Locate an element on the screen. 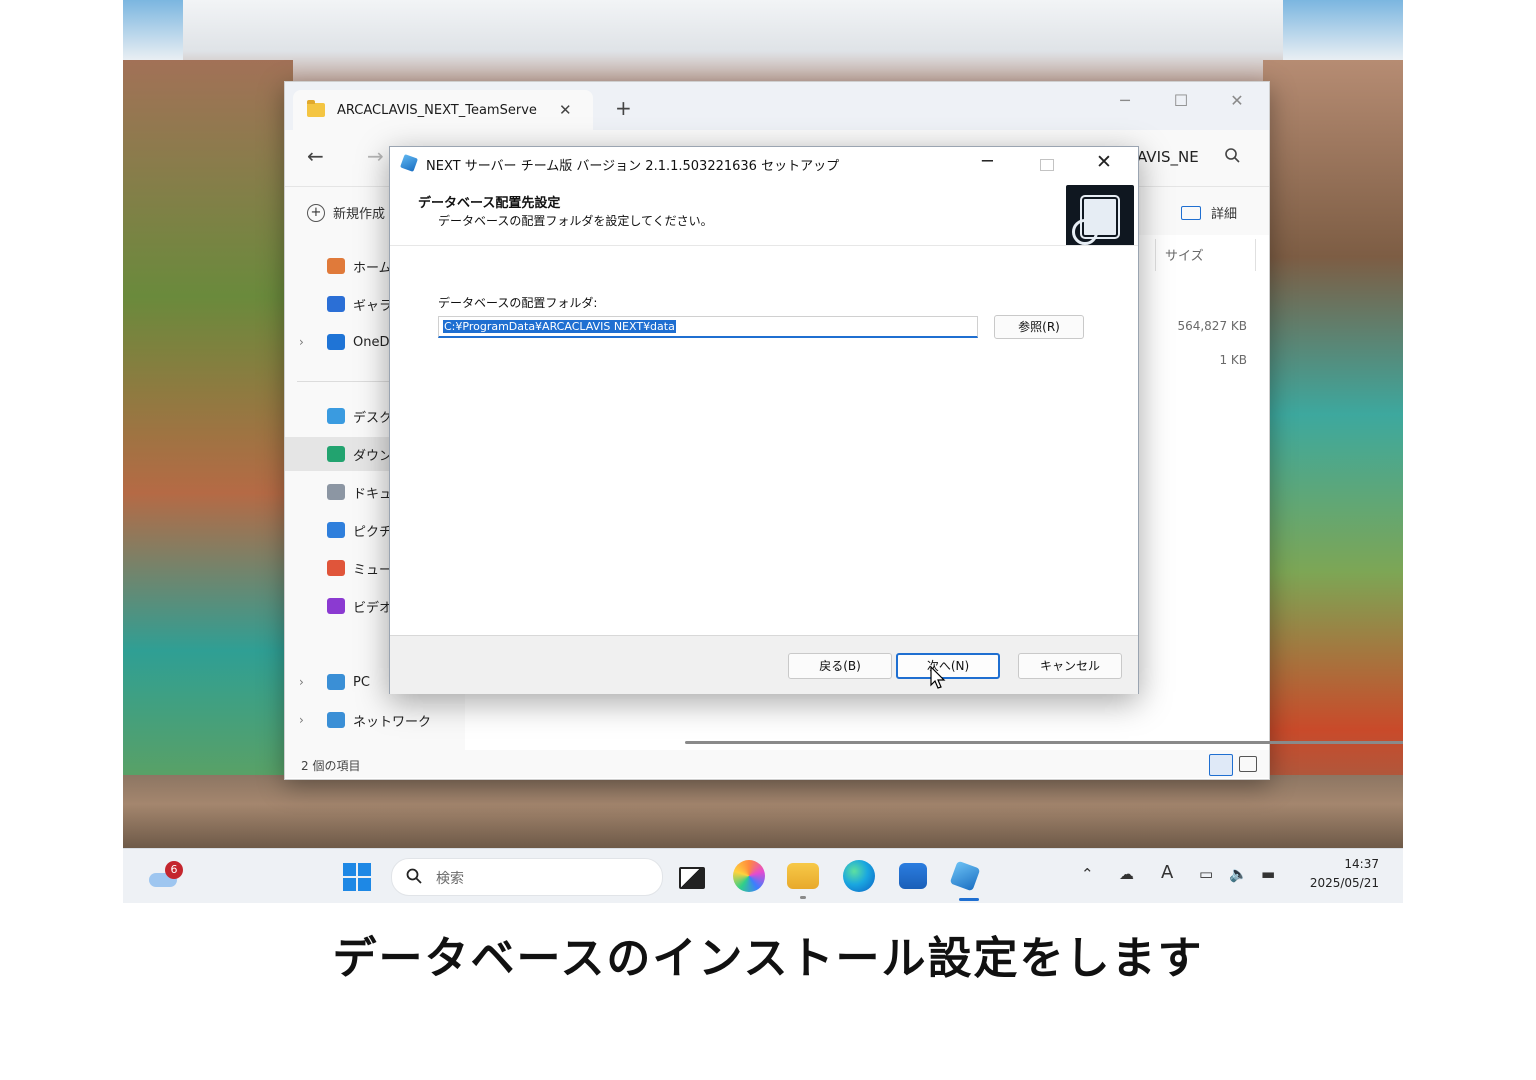 This screenshot has height=1080, width=1536. wallpaper-right-slope is located at coordinates (1333, 454).